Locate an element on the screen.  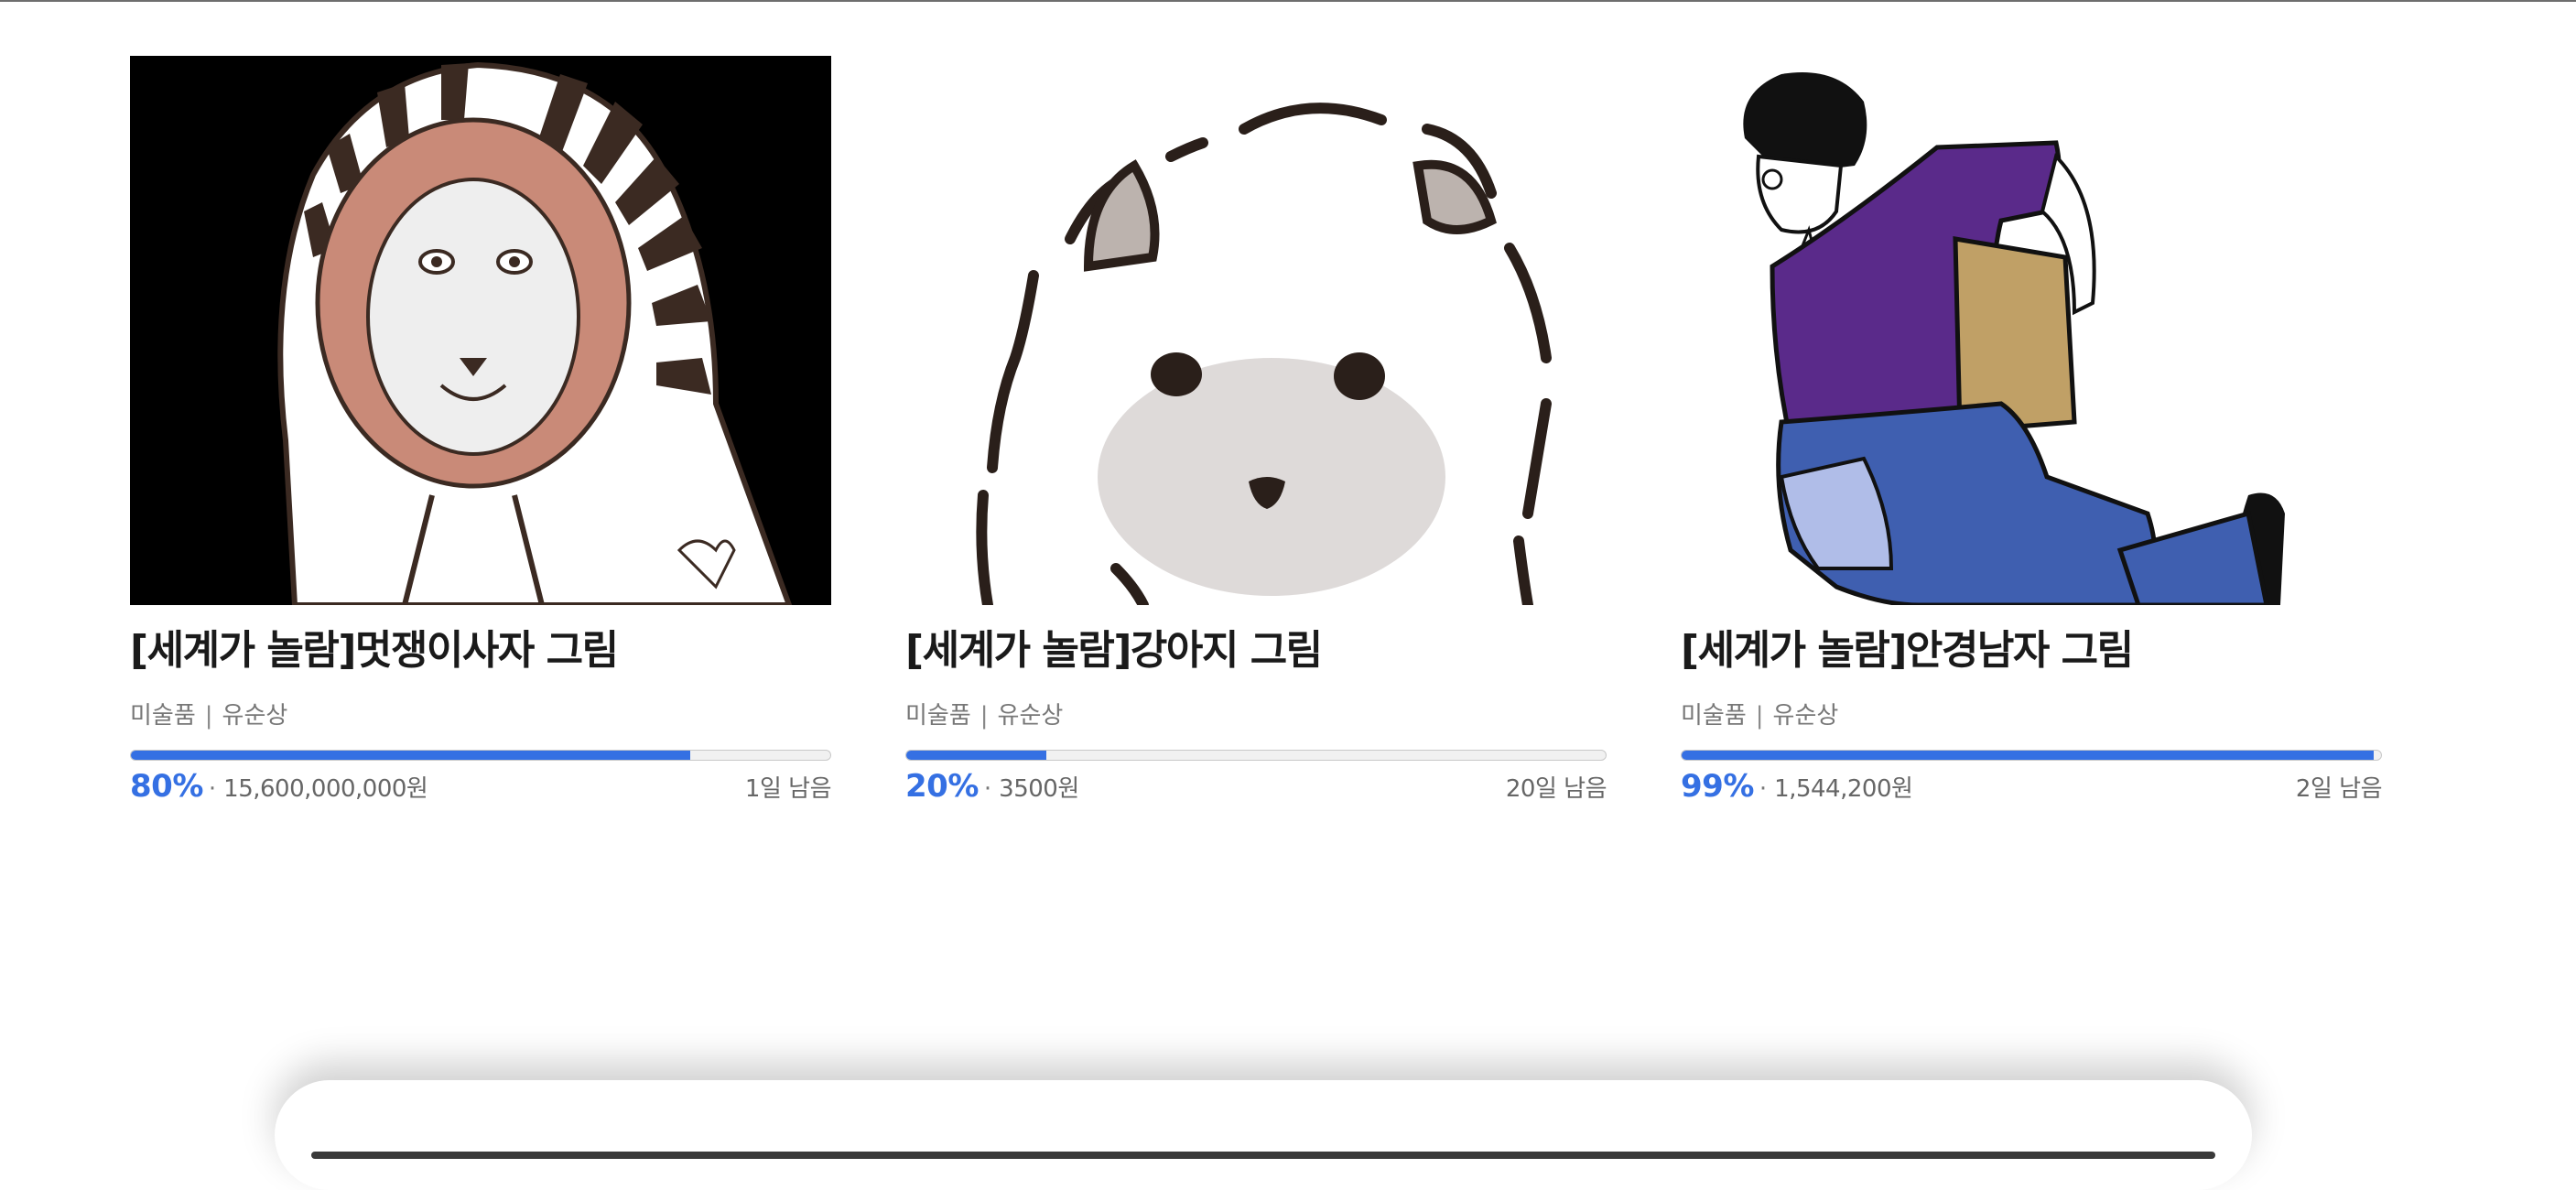
funding-stats: 20% · 3500원 20일 남음 is located at coordinates (1256, 786).